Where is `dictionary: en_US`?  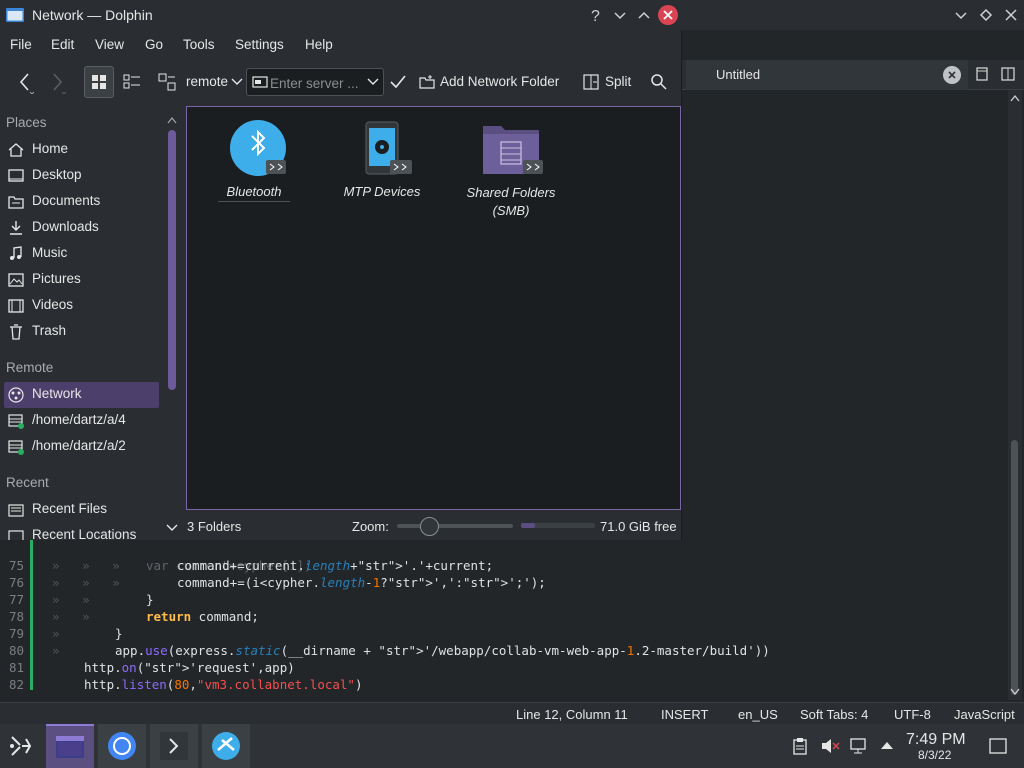 dictionary: en_US is located at coordinates (758, 714).